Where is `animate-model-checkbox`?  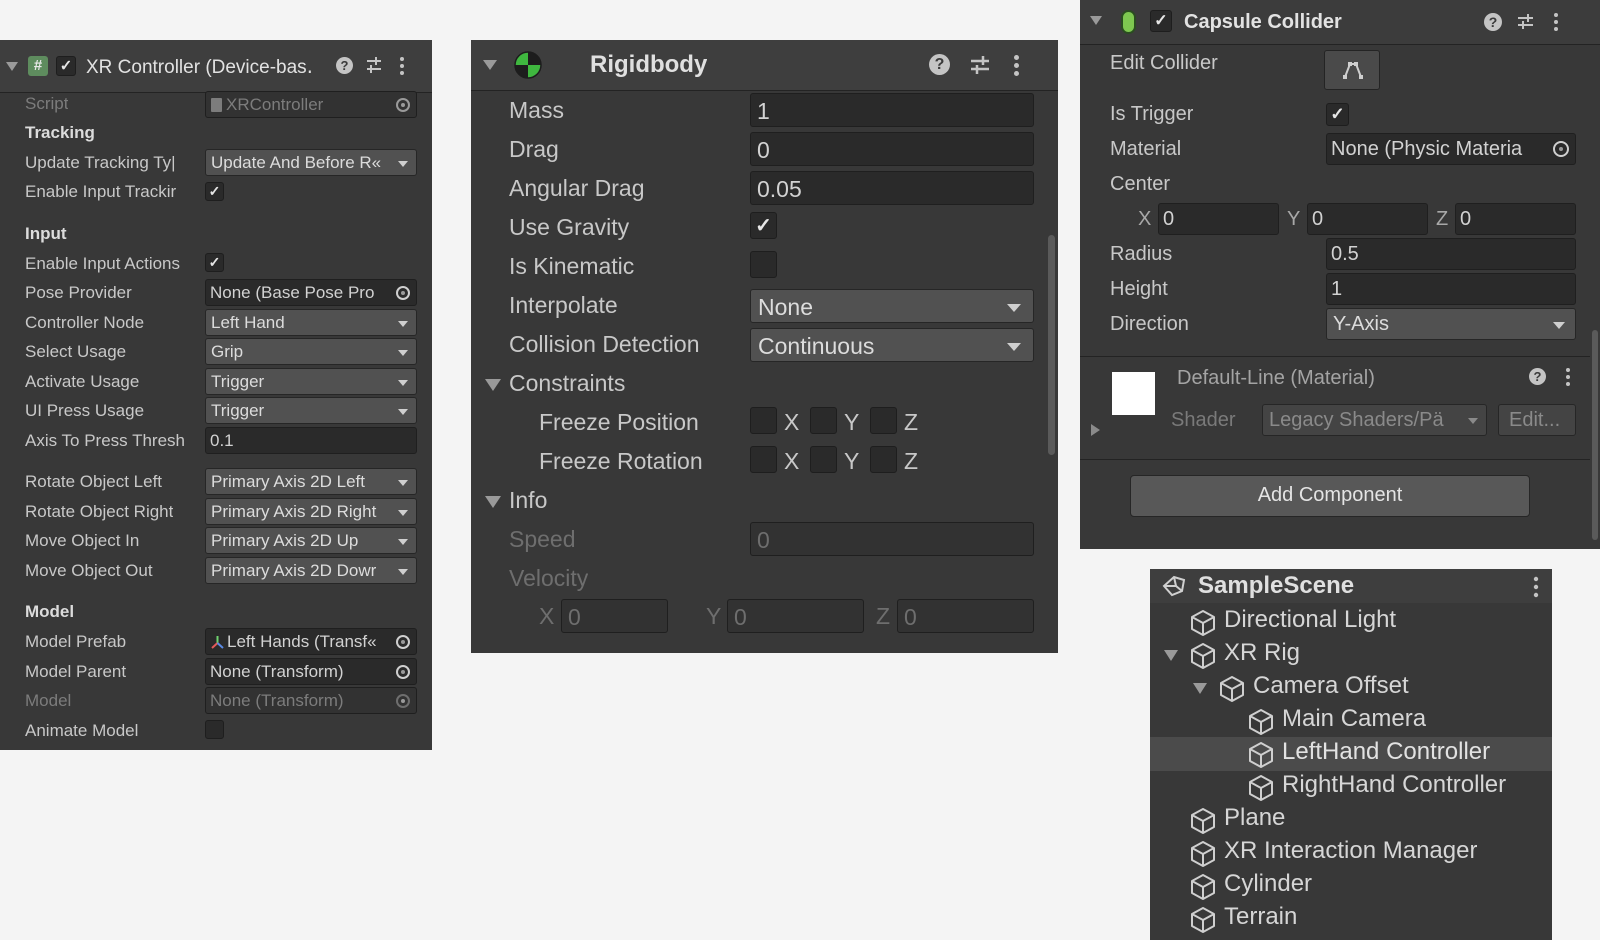 animate-model-checkbox is located at coordinates (214, 729).